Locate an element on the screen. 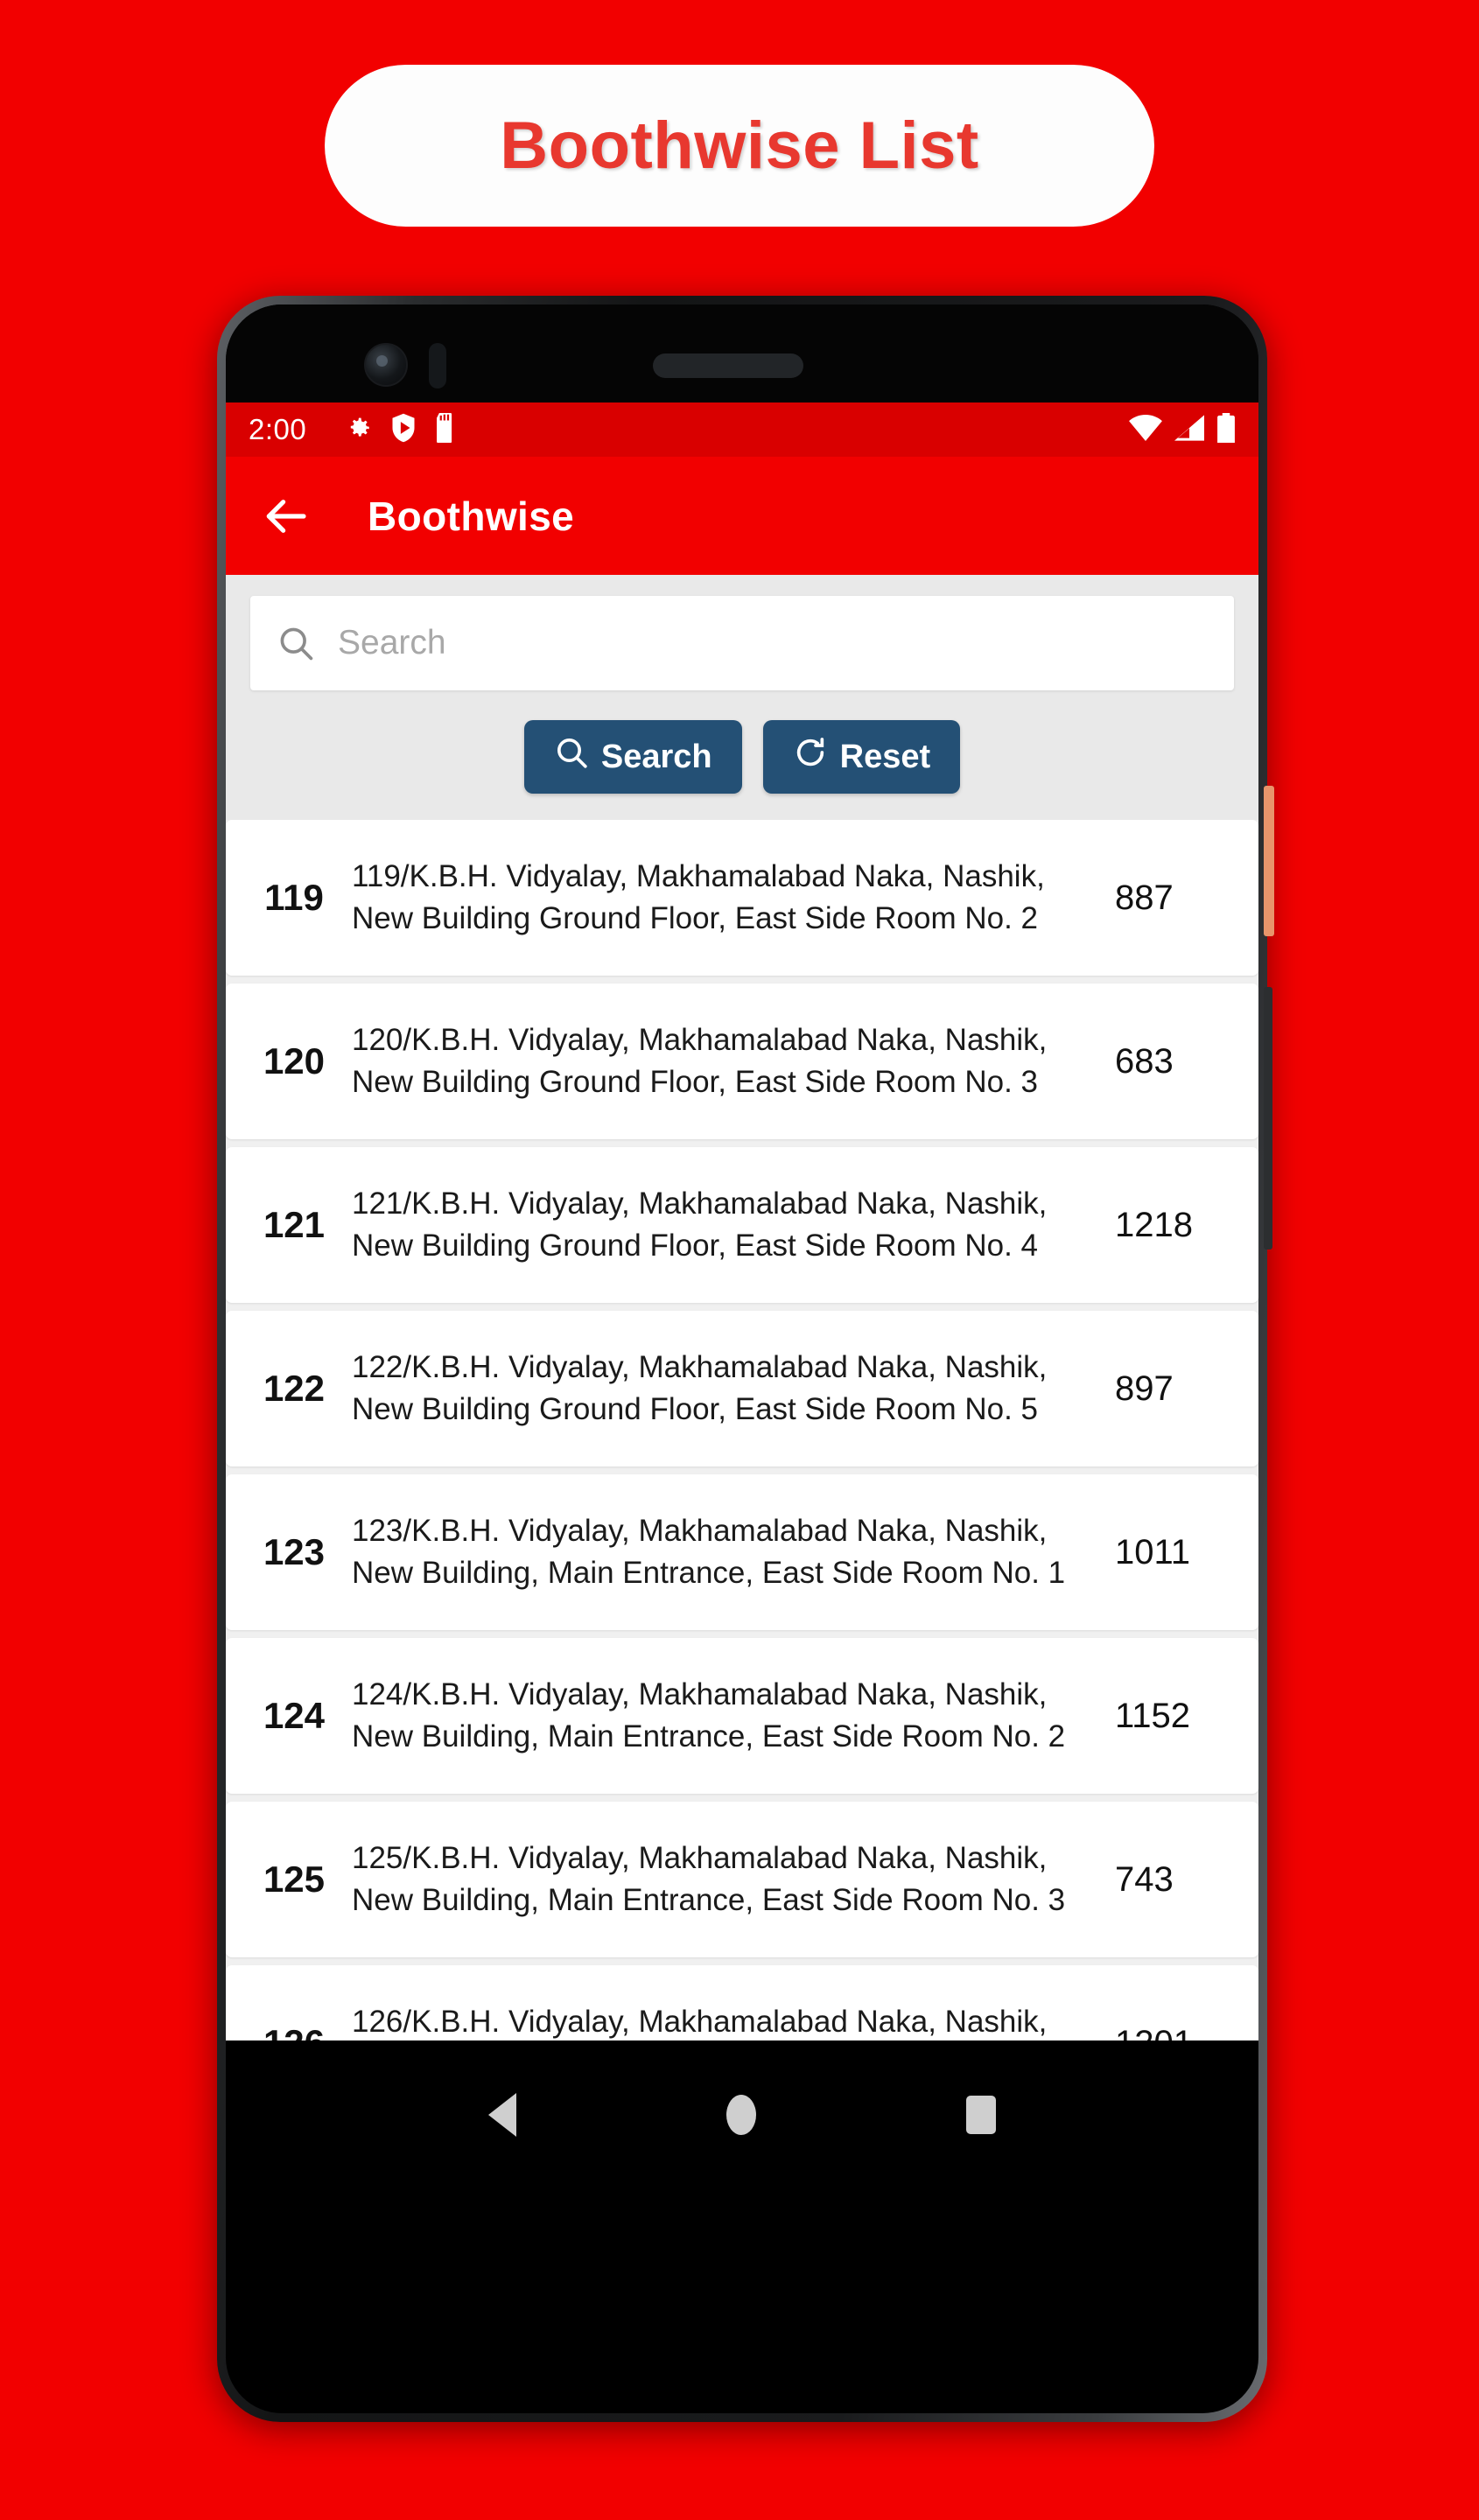 The image size is (1479, 2520). battery-icon is located at coordinates (1226, 429).